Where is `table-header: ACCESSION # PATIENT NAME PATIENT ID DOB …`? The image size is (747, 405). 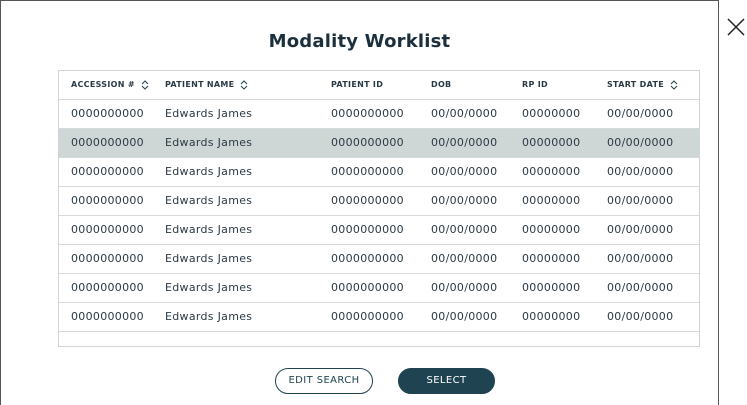
table-header: ACCESSION # PATIENT NAME PATIENT ID DOB … is located at coordinates (379, 85).